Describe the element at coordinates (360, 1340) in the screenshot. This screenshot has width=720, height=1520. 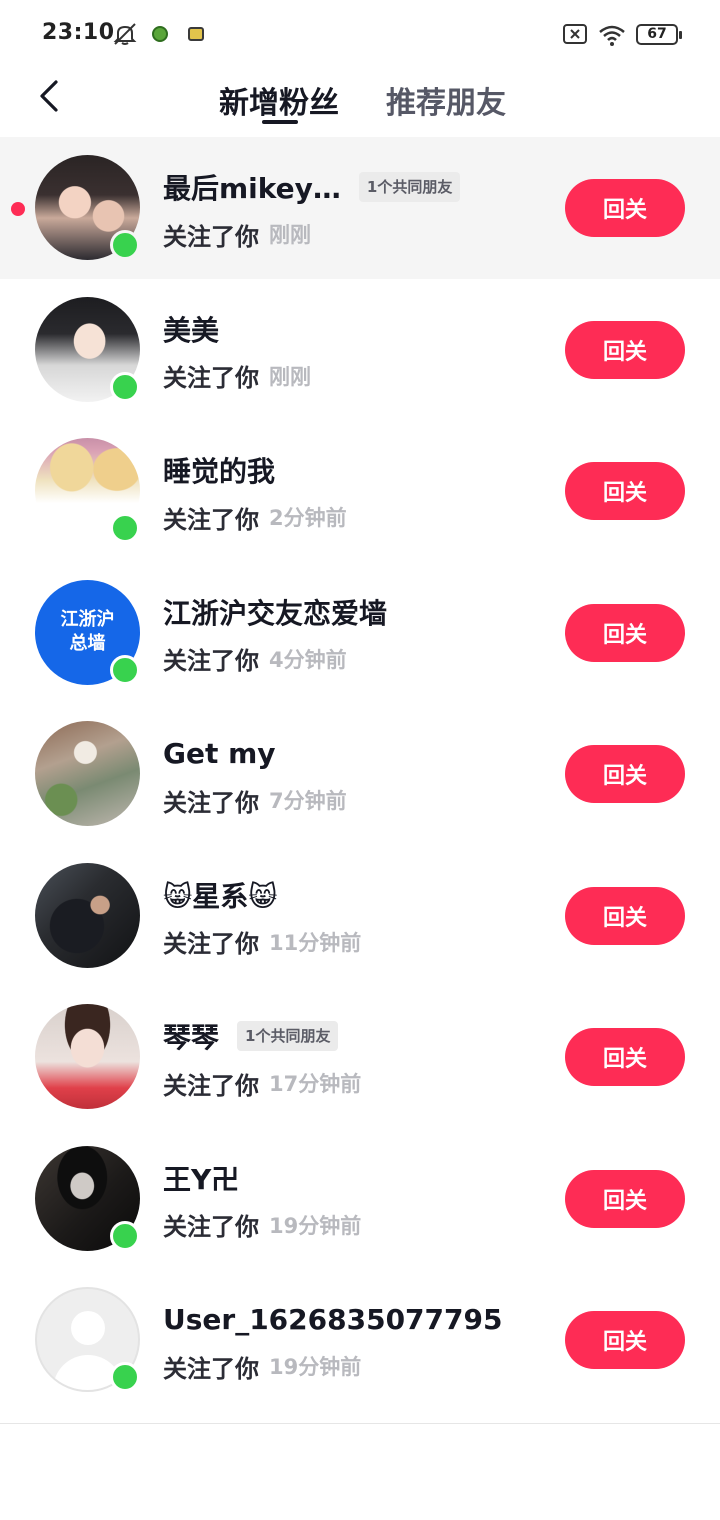
I see `follower-row: User_1626835077795 关注了你 19分钟前 回关` at that location.